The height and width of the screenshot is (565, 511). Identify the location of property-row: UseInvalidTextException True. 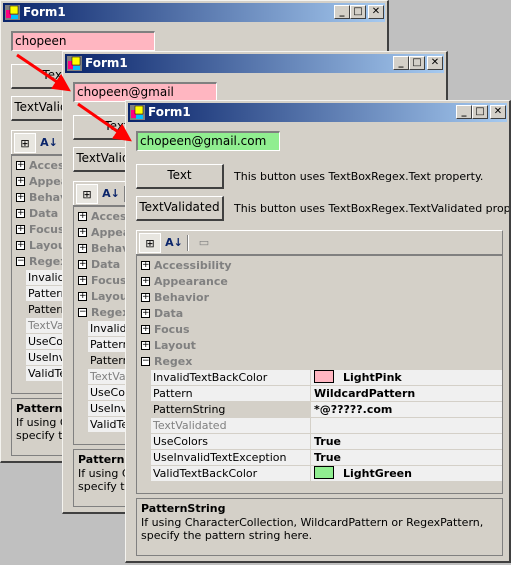
(326, 458).